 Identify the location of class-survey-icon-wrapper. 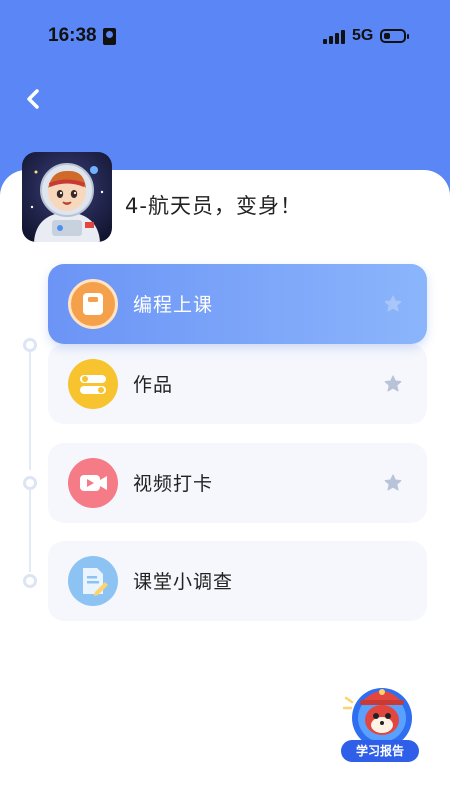
(93, 581).